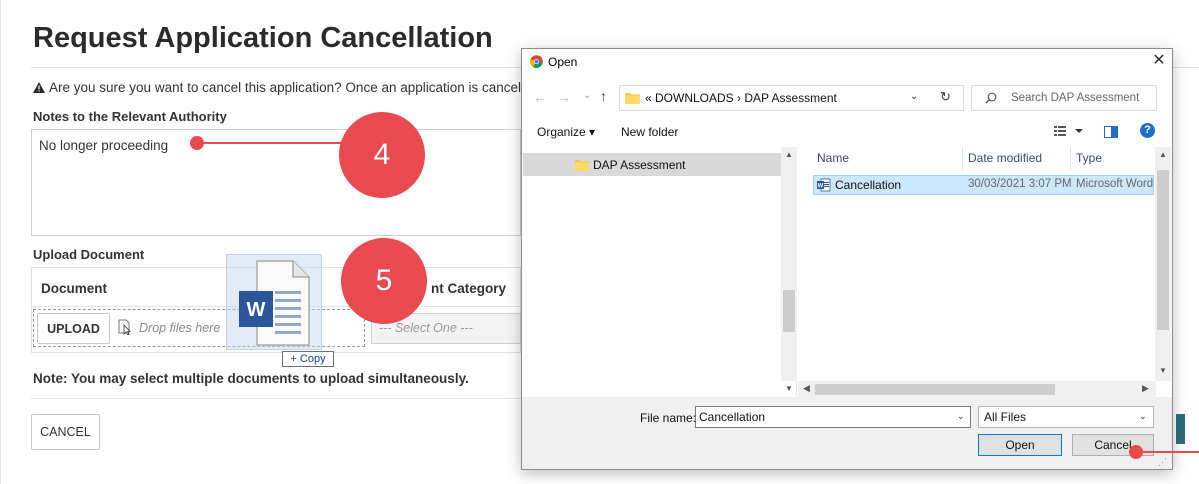 The height and width of the screenshot is (484, 1199). I want to click on help-icon: ?, so click(1147, 130).